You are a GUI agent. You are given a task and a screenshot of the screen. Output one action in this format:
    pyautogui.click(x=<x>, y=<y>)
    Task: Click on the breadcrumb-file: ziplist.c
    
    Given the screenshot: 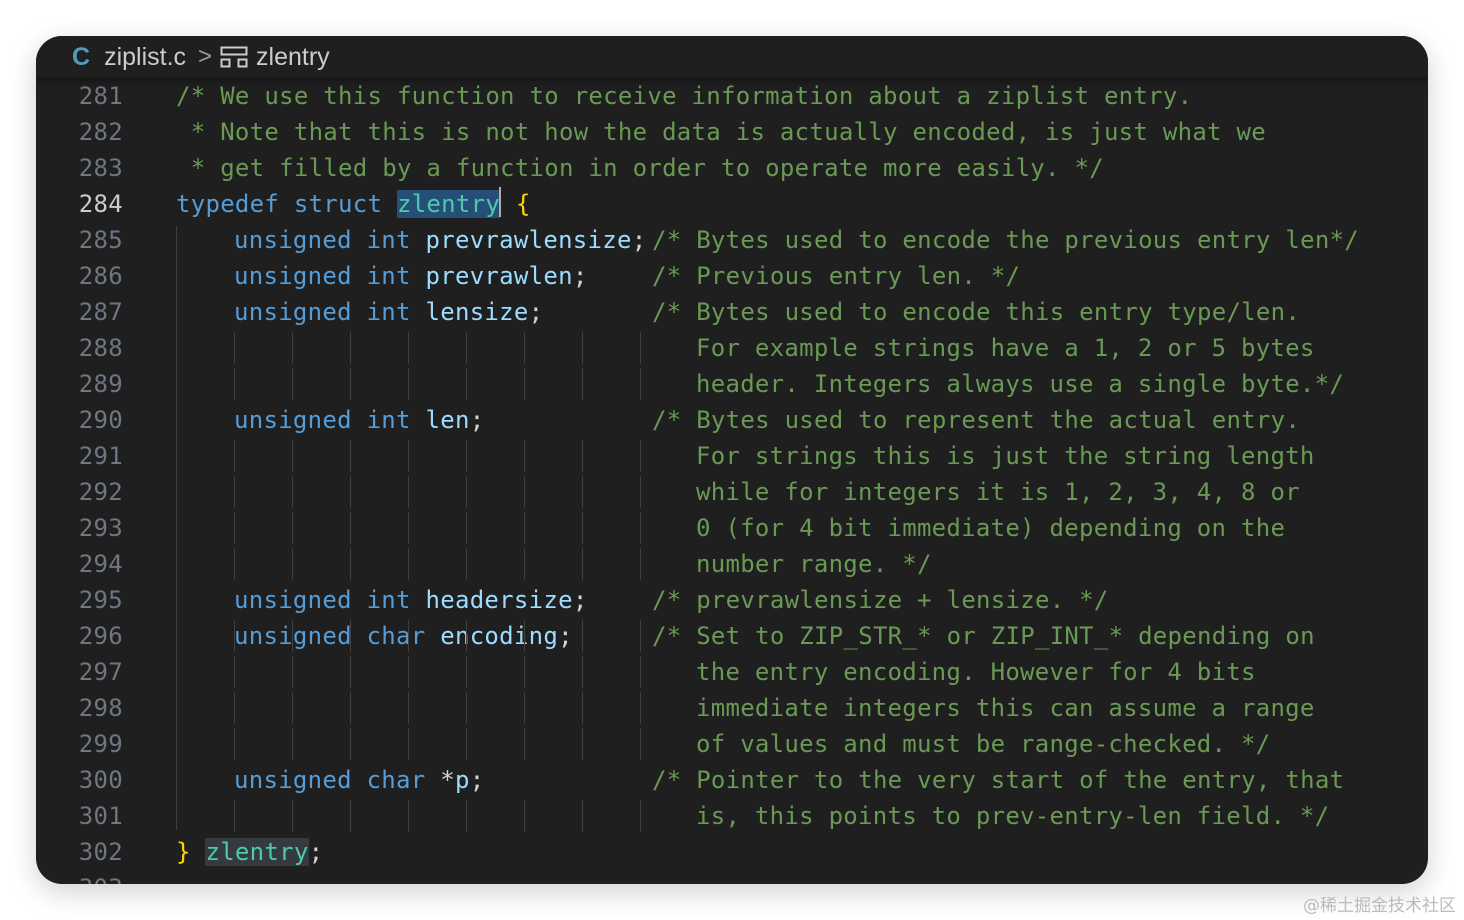 What is the action you would take?
    pyautogui.click(x=145, y=57)
    